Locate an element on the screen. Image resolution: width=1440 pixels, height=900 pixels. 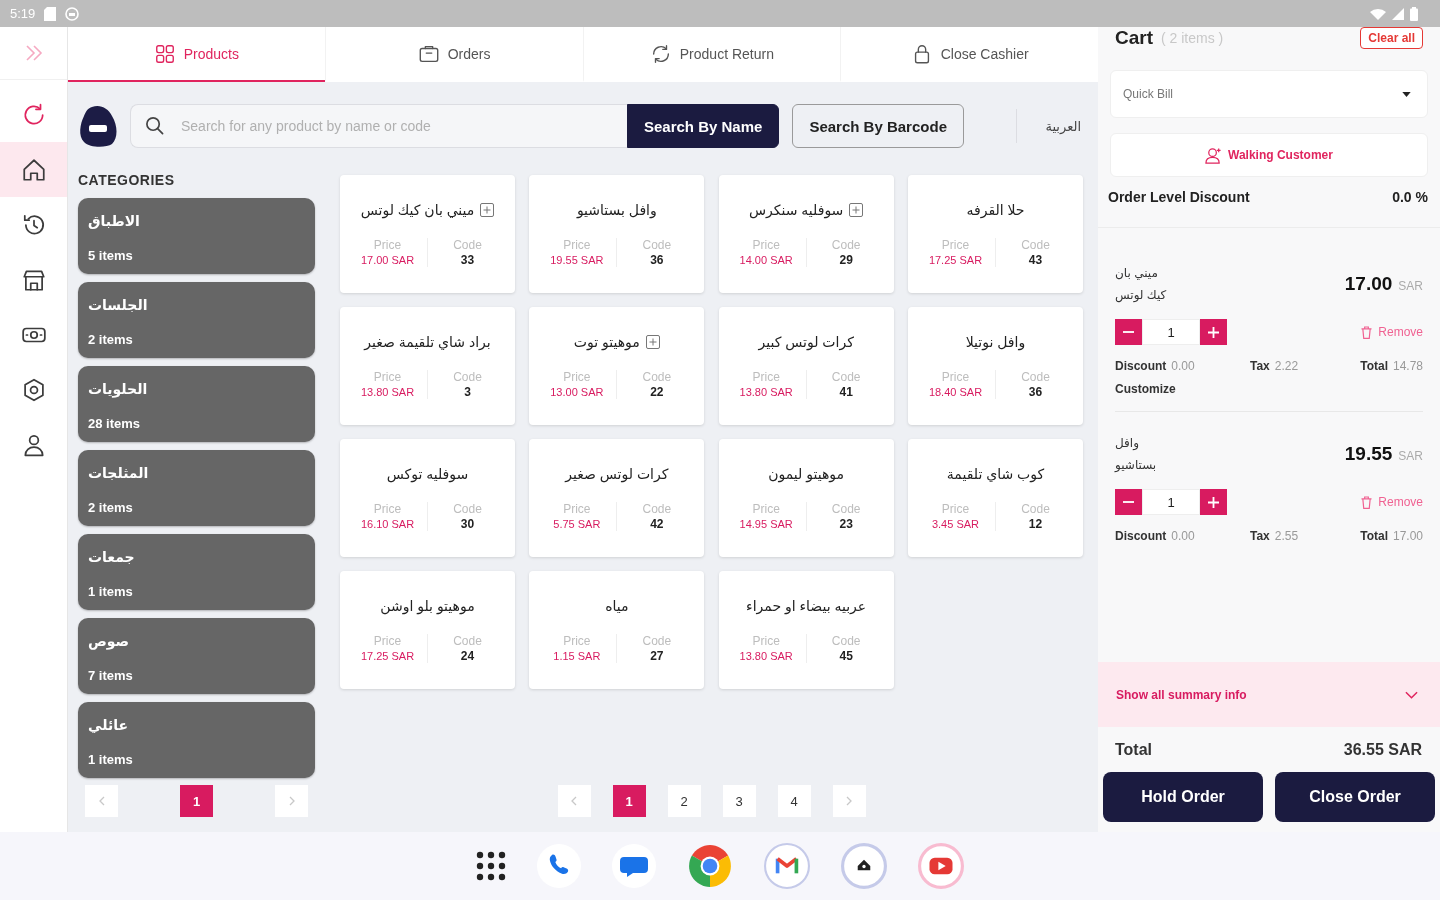
wifi-icon is located at coordinates (1378, 13).